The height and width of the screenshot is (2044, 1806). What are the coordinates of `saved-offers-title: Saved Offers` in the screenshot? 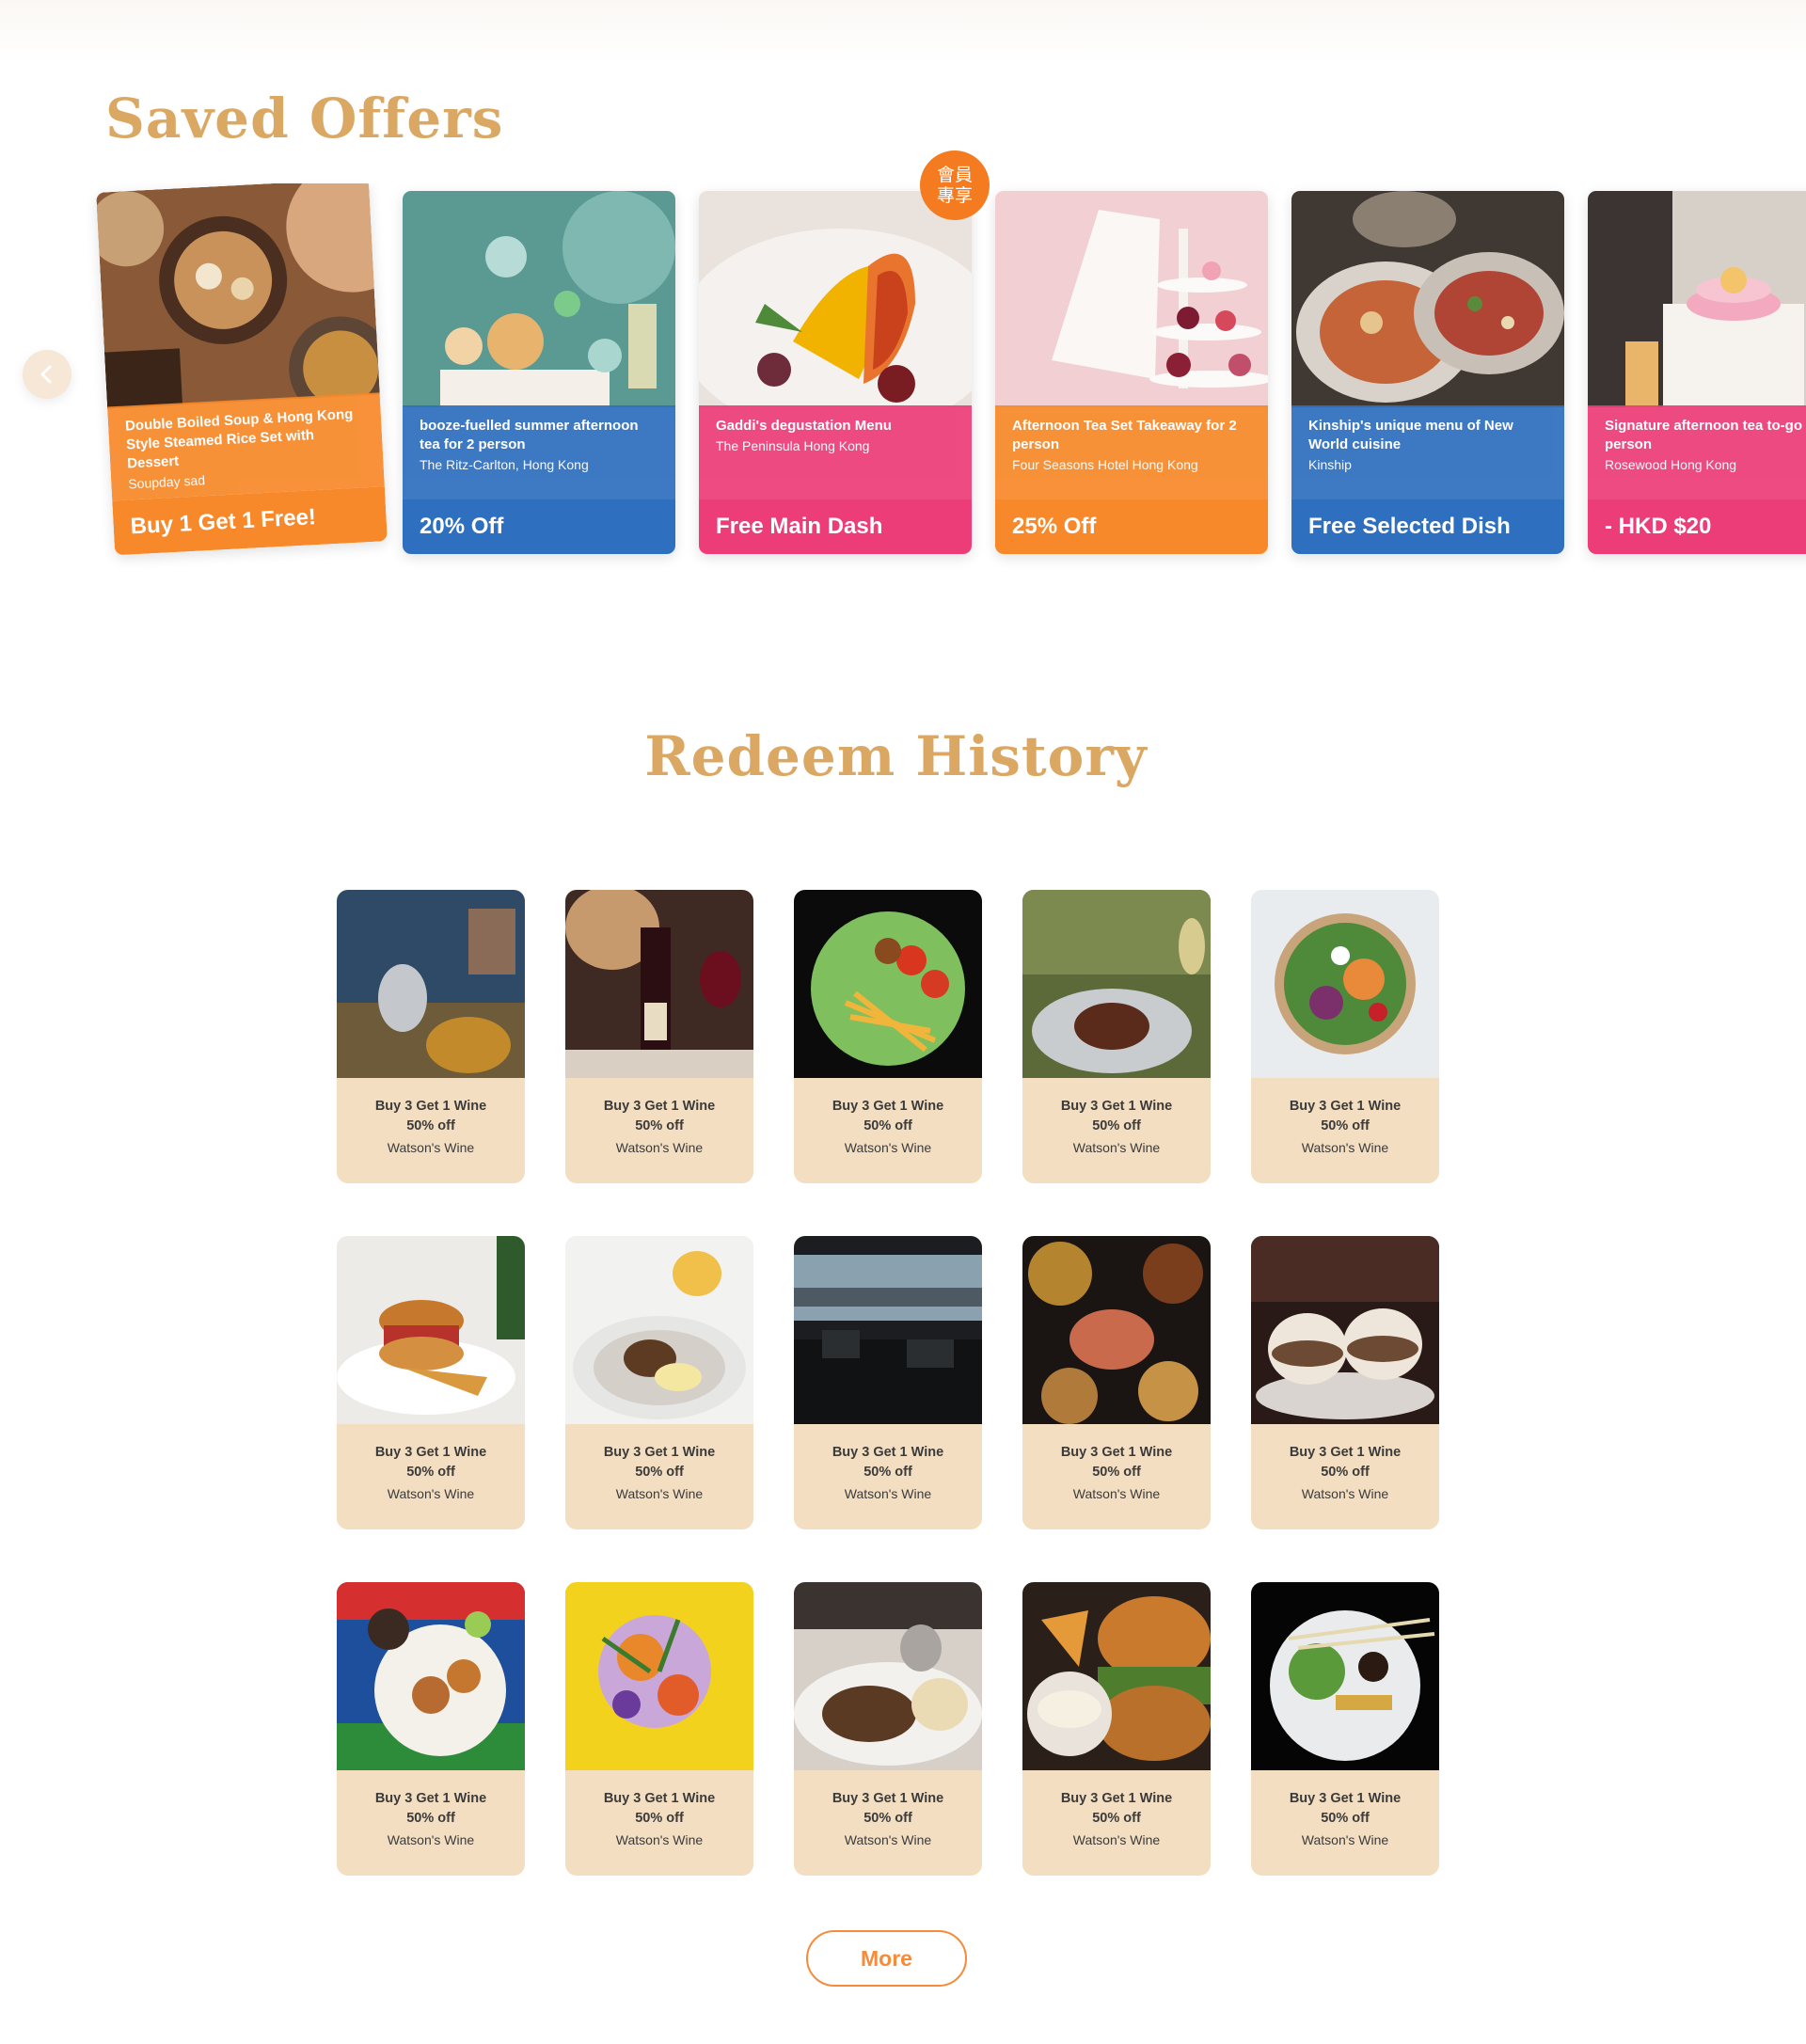 It's located at (304, 119).